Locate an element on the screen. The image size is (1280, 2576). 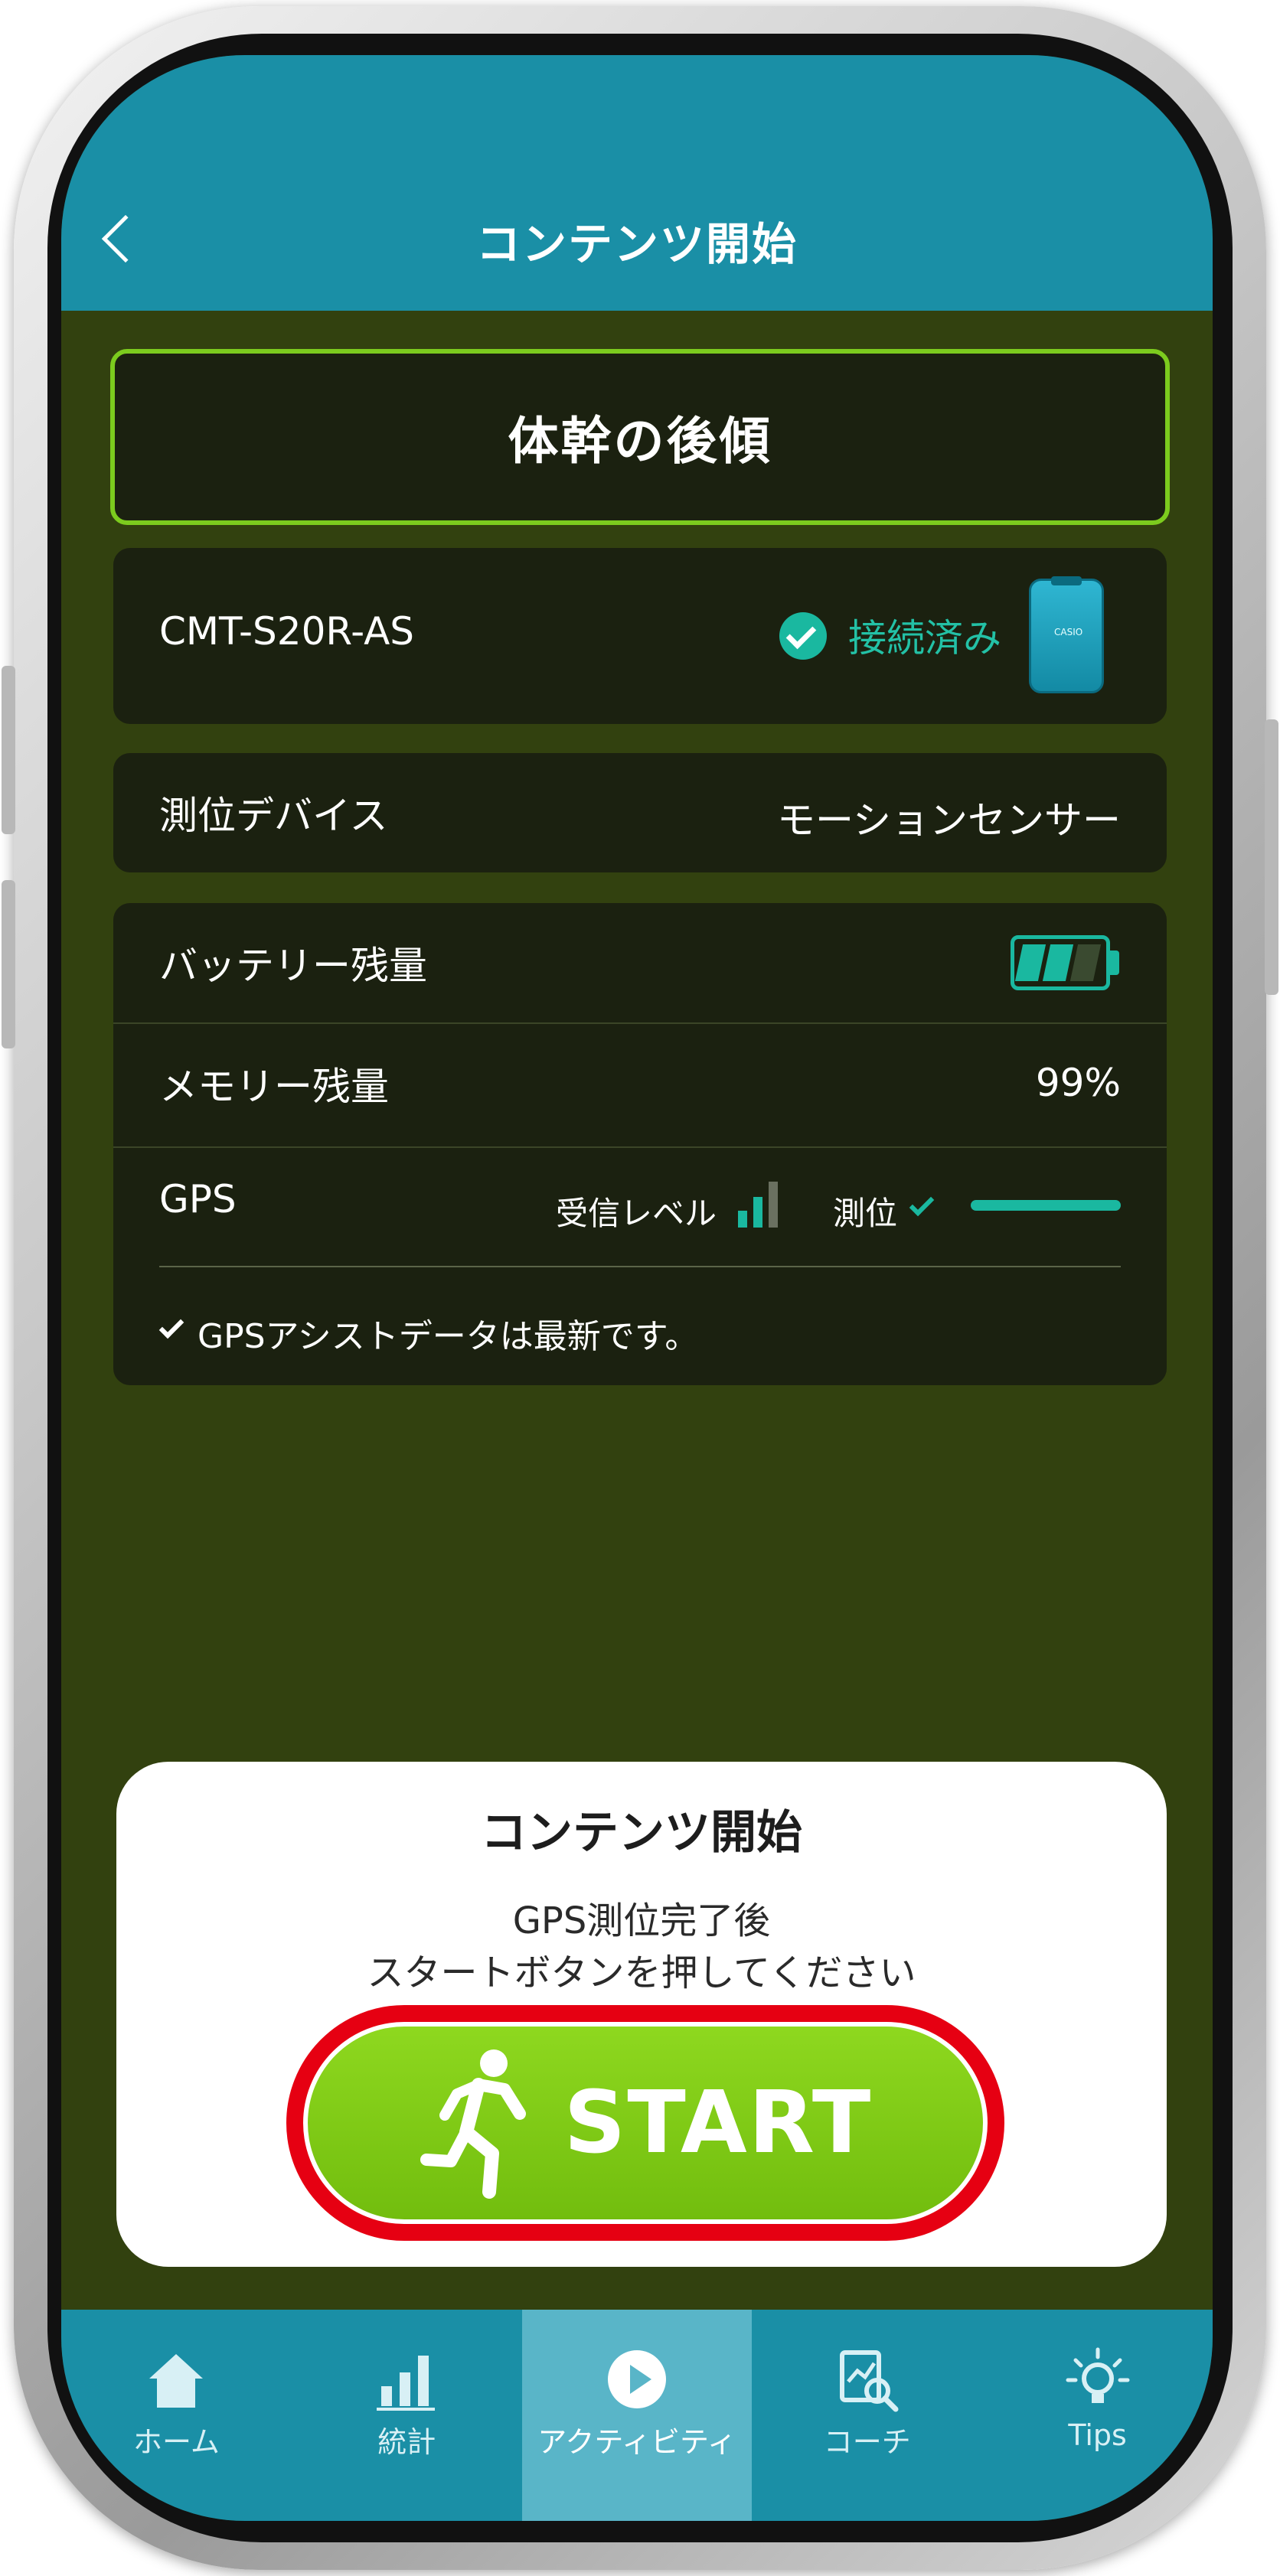
runner-icon is located at coordinates (473, 2124).